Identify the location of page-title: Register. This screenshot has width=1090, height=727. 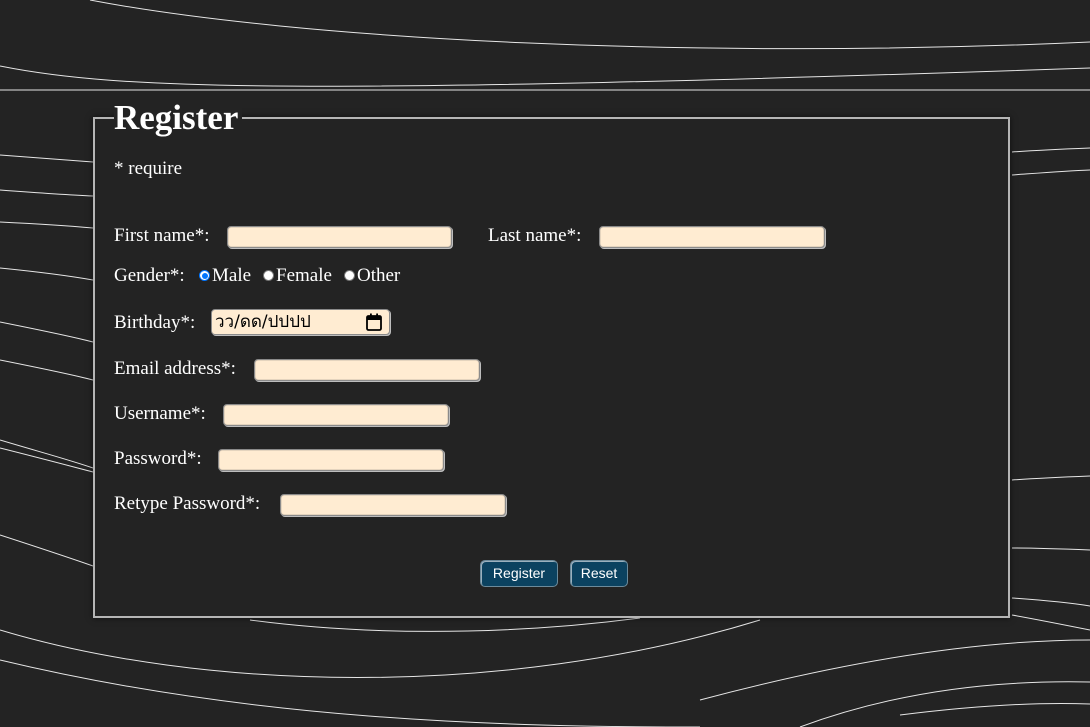
(178, 118).